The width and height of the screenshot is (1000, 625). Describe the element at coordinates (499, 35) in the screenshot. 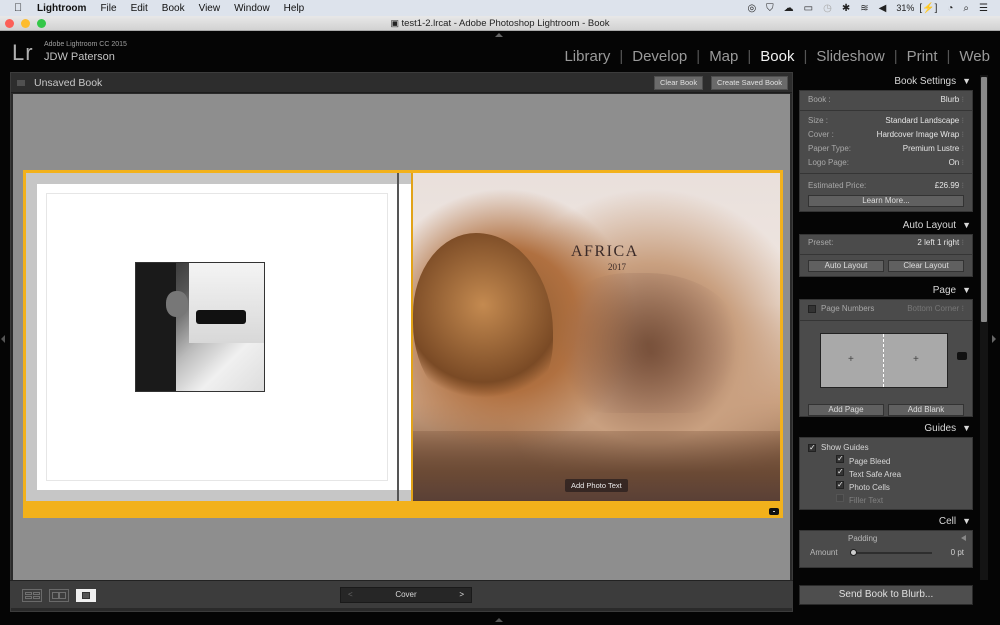

I see `top-panel-toggle-icon` at that location.